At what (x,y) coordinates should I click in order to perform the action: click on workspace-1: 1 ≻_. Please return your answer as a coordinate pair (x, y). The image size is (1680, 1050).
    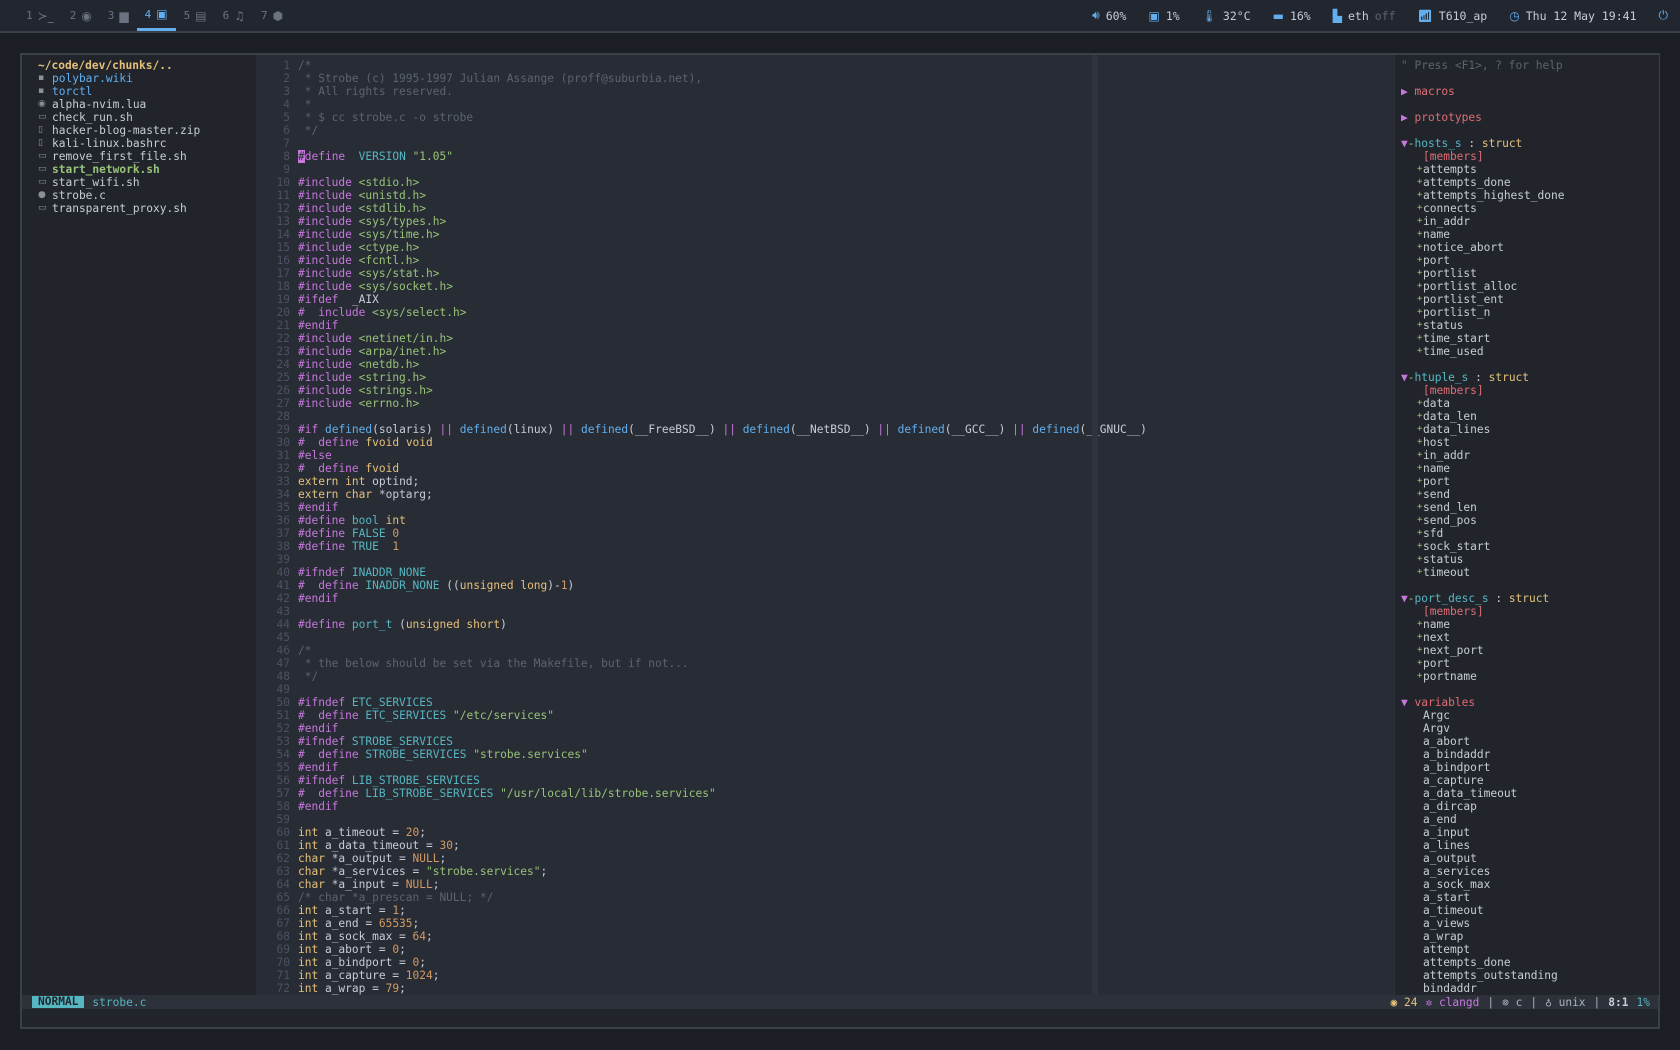
    Looking at the image, I should click on (40, 15).